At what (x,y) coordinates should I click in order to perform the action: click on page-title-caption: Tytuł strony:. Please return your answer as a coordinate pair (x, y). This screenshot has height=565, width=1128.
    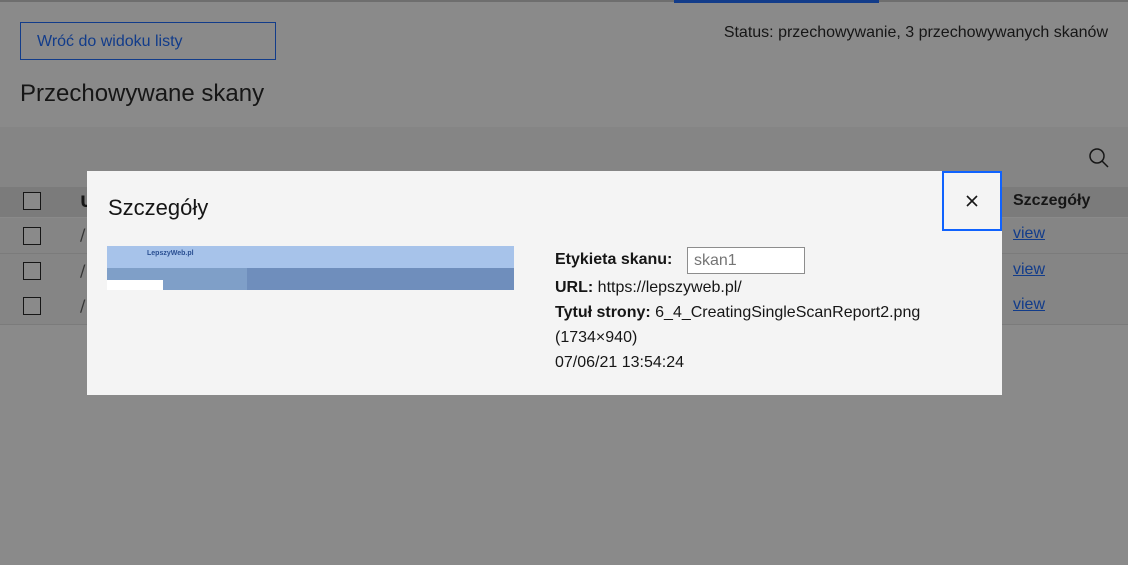
    Looking at the image, I should click on (603, 312).